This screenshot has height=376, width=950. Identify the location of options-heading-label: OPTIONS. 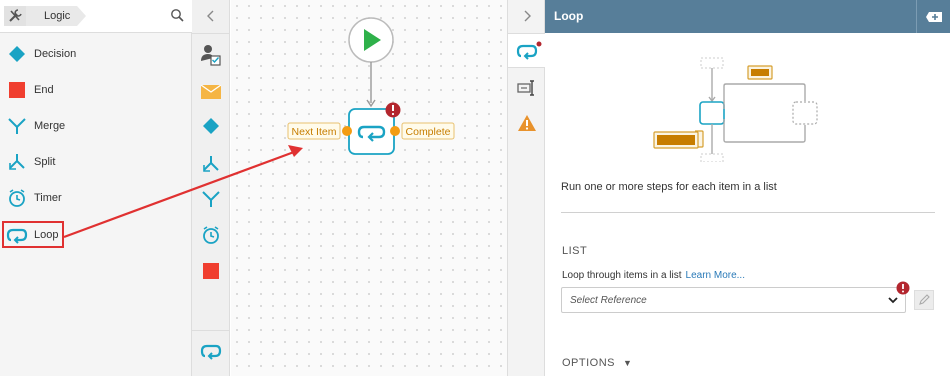
(589, 363).